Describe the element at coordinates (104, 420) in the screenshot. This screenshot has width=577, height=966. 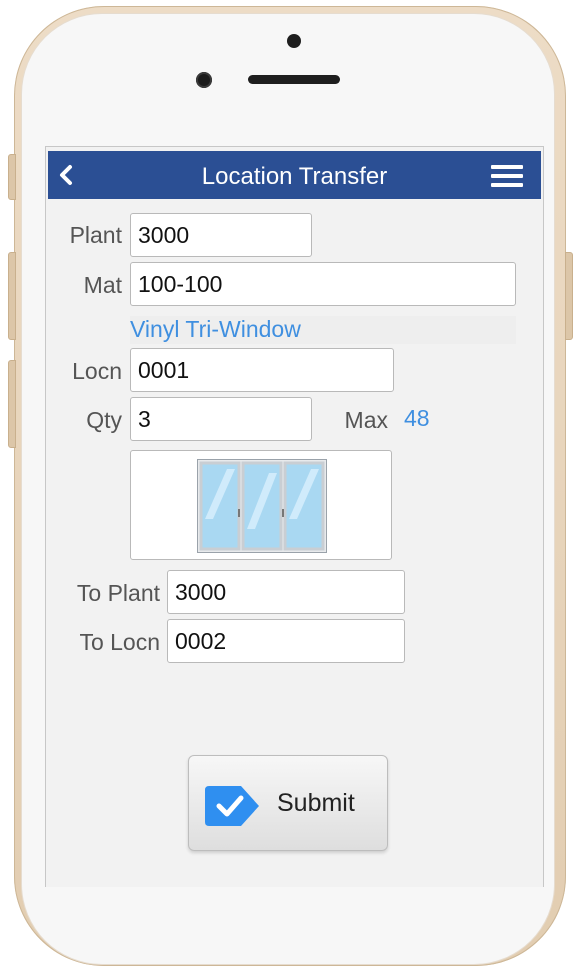
I see `qty-label: Qty` at that location.